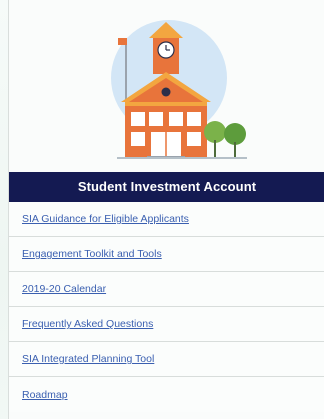  I want to click on list-item: Engagement Toolkit and Tools, so click(166, 254).